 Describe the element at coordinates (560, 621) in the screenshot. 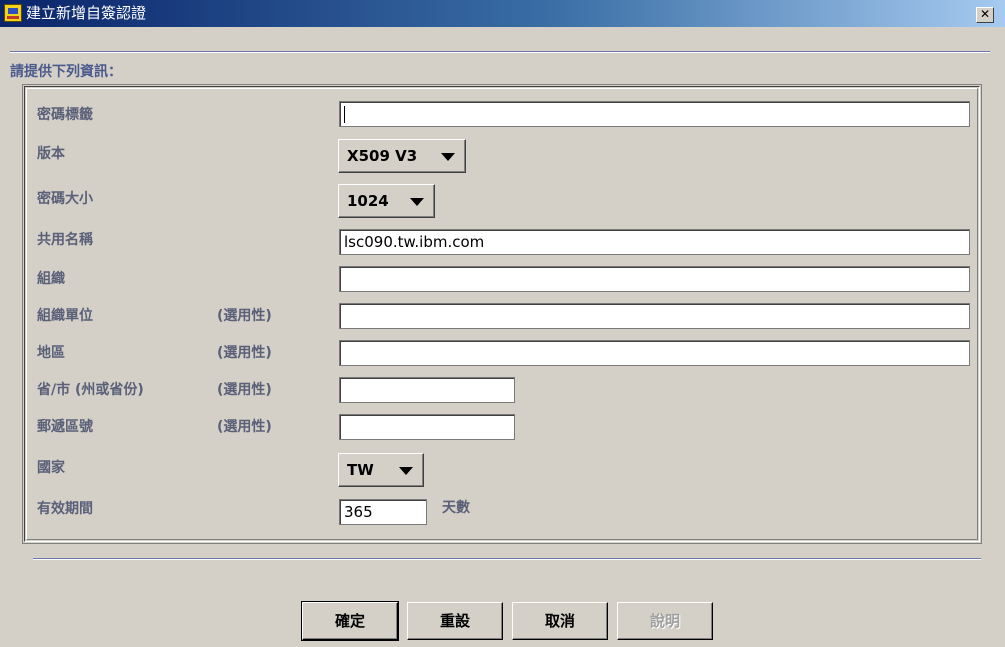

I see `cancel-button: 取消` at that location.